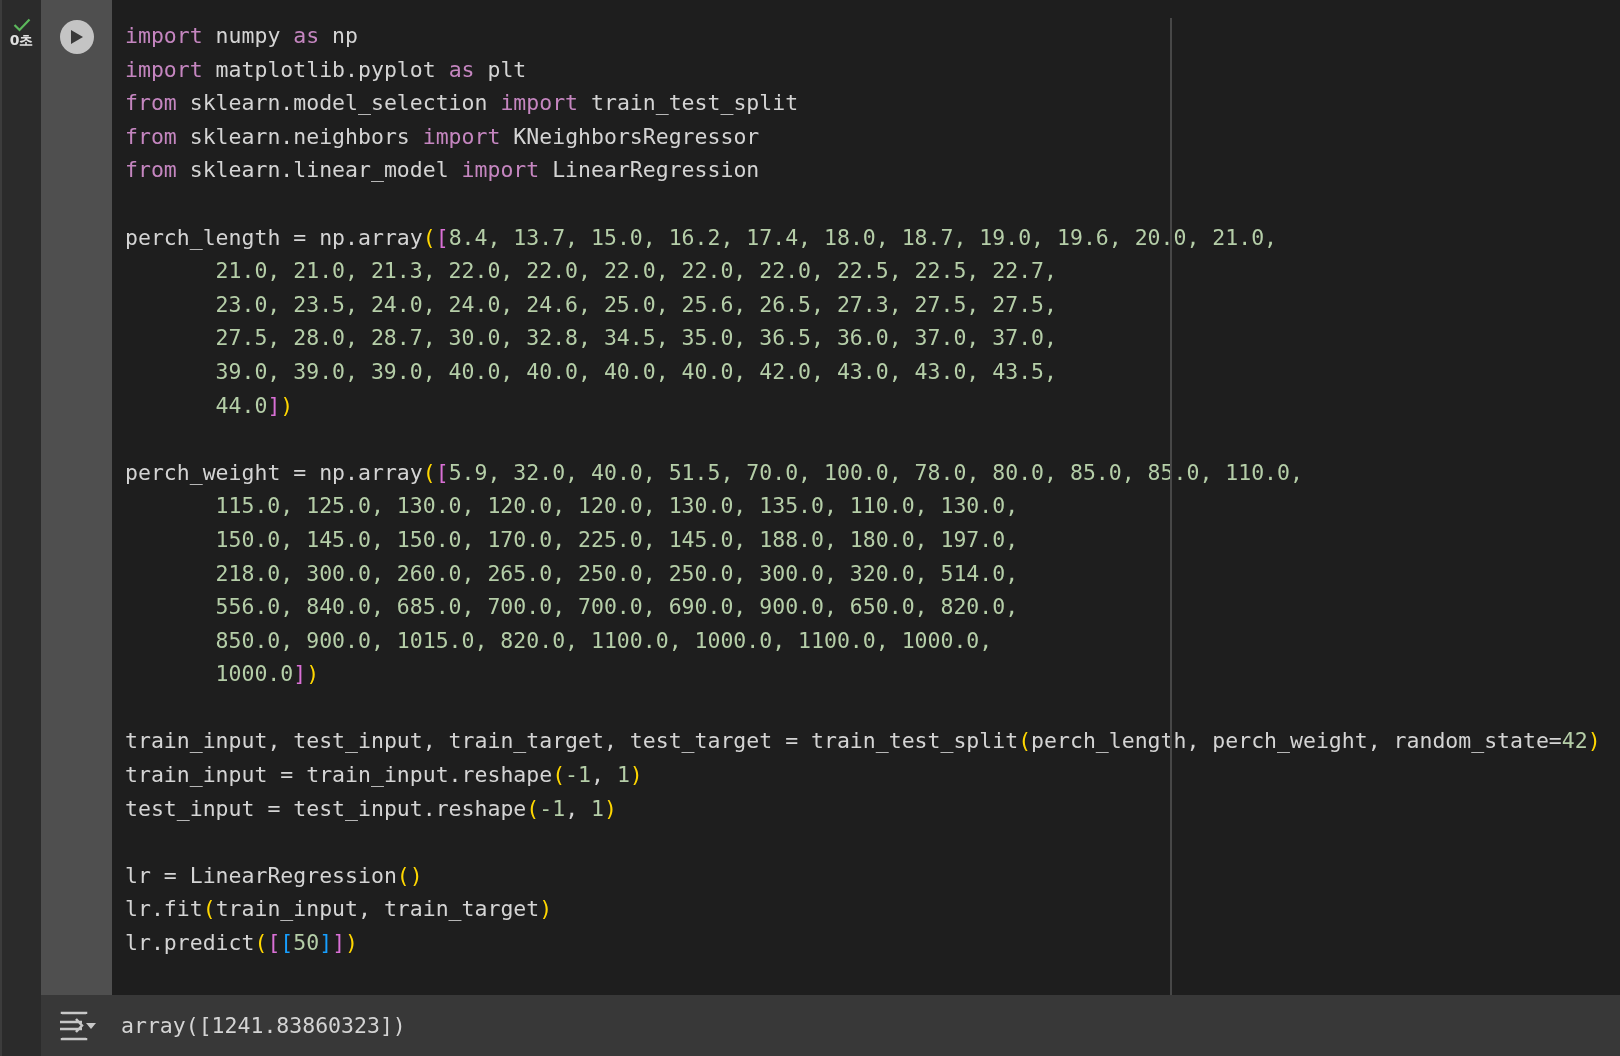 This screenshot has width=1620, height=1056. What do you see at coordinates (371, 808) in the screenshot?
I see `code-line: test_input = test_input.reshape(-1, 1)` at bounding box center [371, 808].